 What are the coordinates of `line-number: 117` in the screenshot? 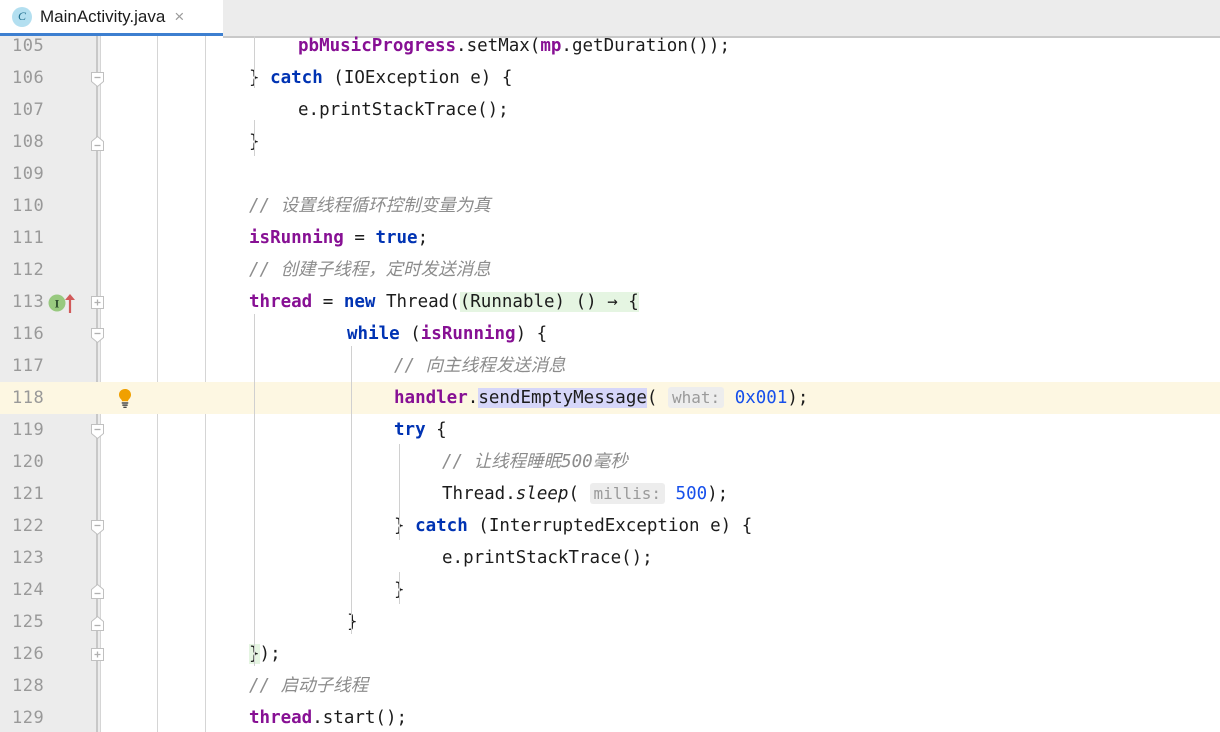 It's located at (43, 366).